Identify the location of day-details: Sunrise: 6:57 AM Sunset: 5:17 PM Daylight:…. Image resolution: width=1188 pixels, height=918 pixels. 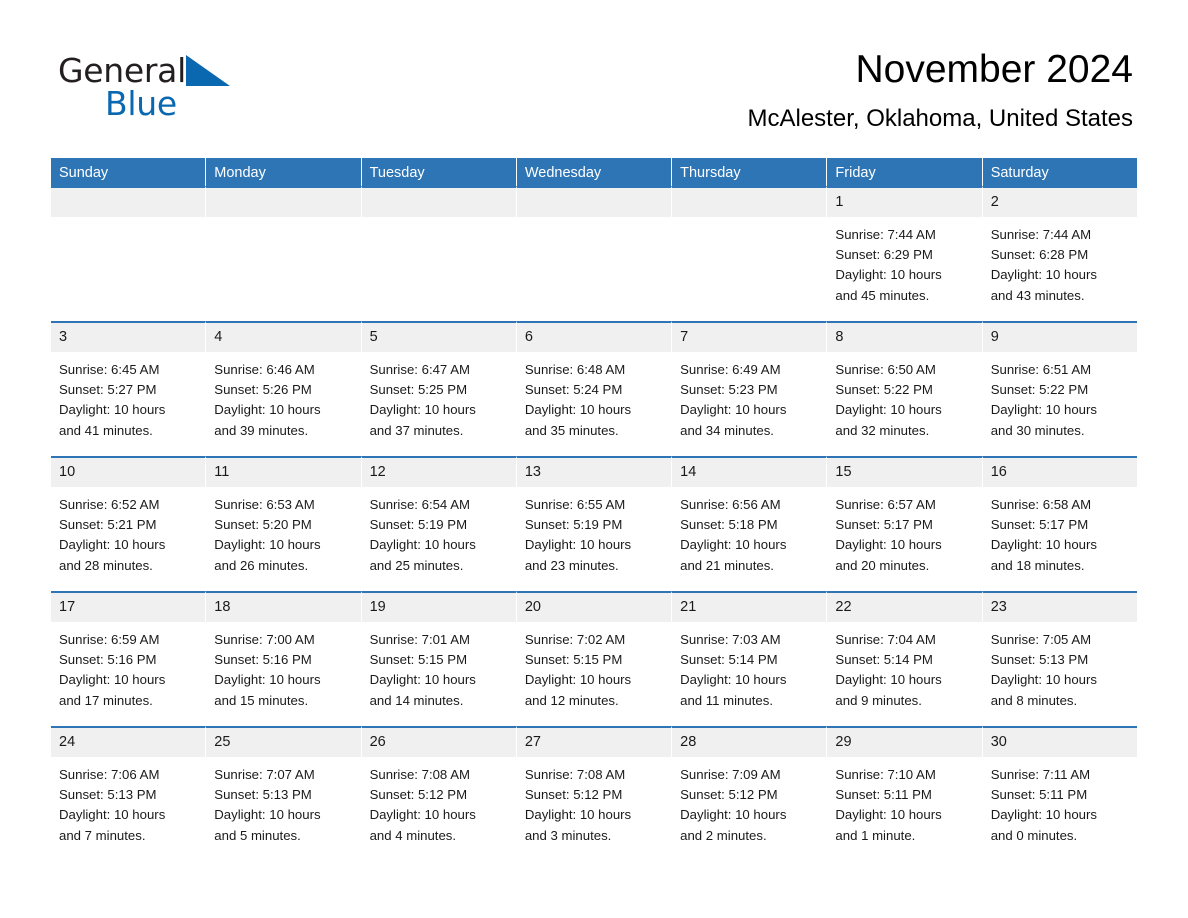
(904, 531).